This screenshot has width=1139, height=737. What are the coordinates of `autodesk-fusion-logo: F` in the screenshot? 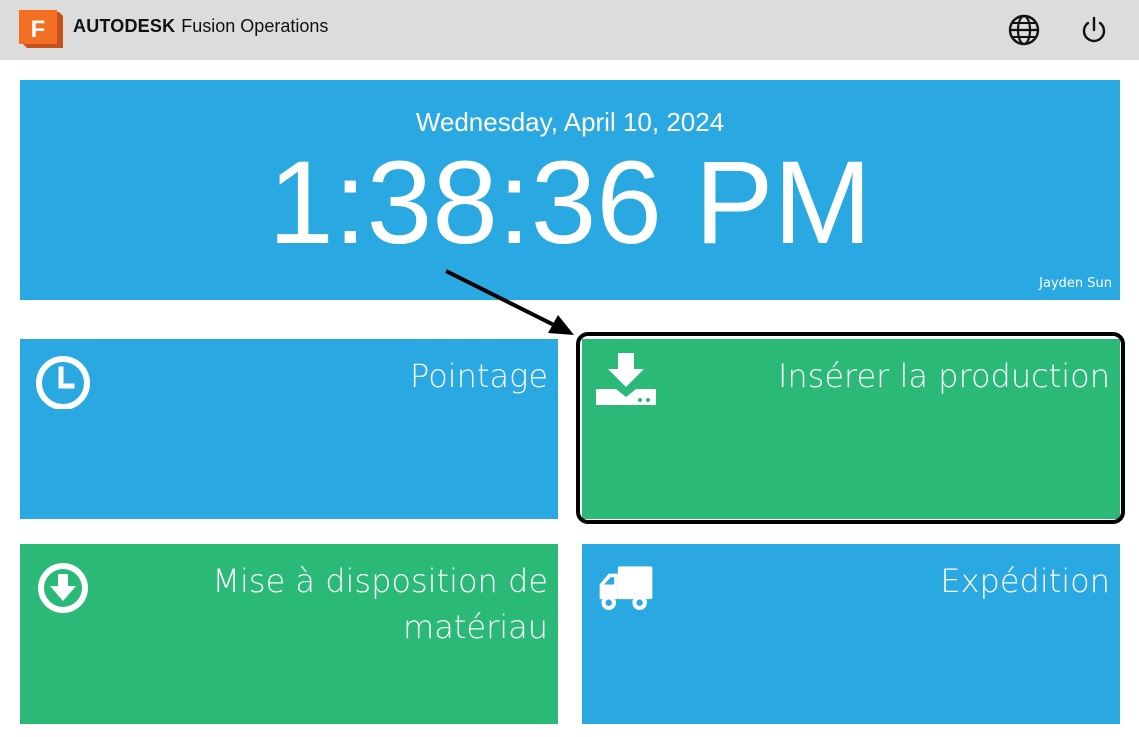 It's located at (41, 29).